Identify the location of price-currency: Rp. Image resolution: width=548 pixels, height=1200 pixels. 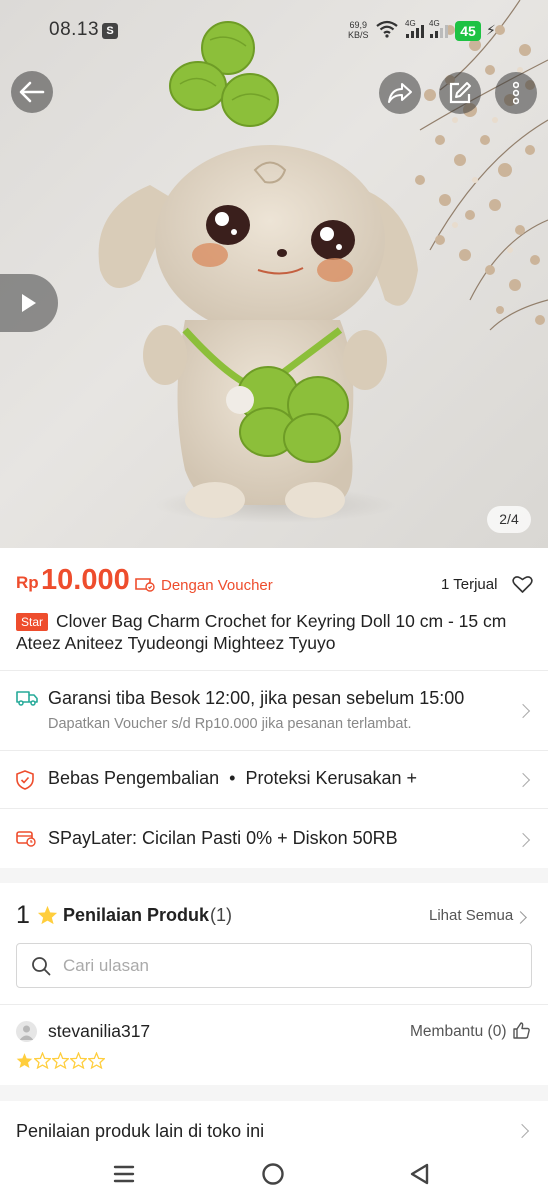
(27, 582).